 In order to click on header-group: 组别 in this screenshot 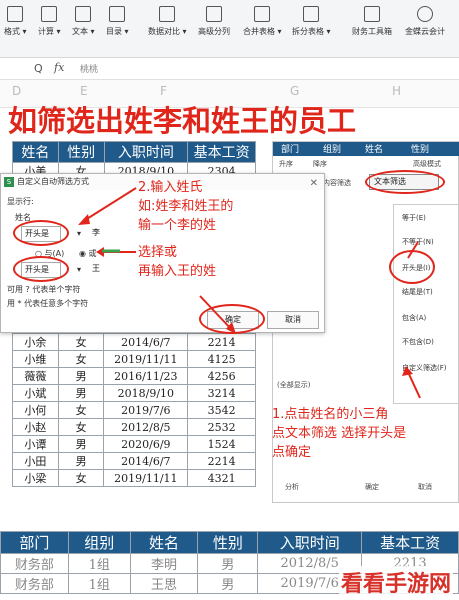, I will do `click(99, 542)`.